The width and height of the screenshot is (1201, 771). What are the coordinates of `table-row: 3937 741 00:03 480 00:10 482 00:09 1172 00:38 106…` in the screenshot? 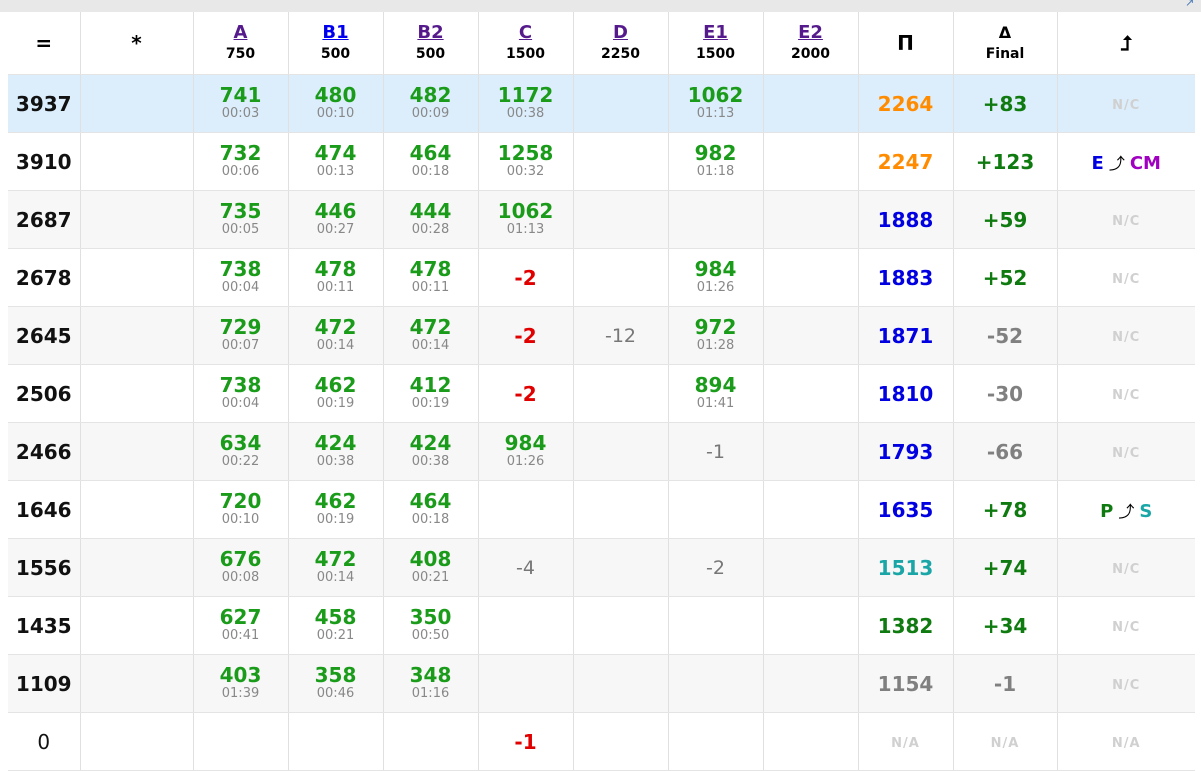 It's located at (601, 103).